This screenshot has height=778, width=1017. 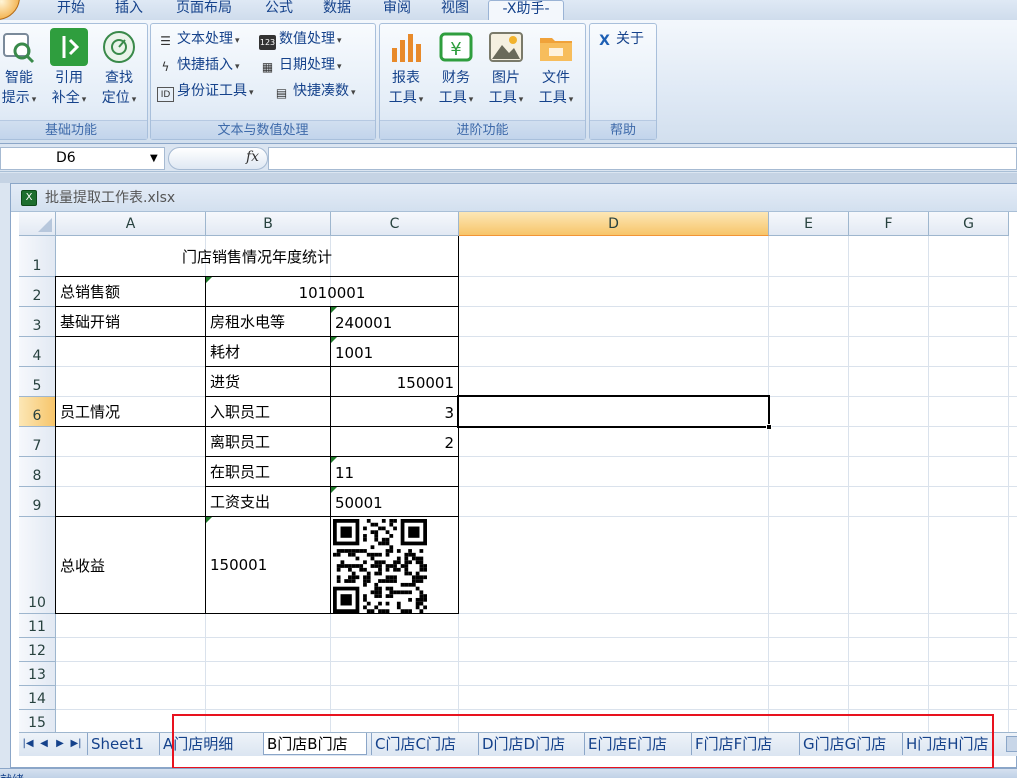 I want to click on qr-code-image, so click(x=380, y=566).